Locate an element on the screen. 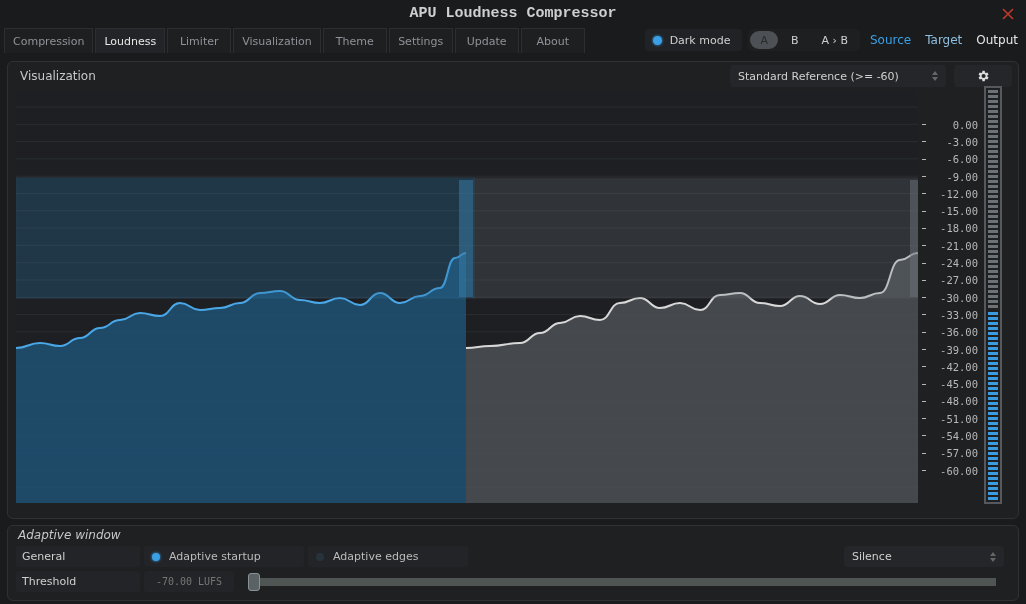  dark-mode-toggle: Dark mode is located at coordinates (693, 40).